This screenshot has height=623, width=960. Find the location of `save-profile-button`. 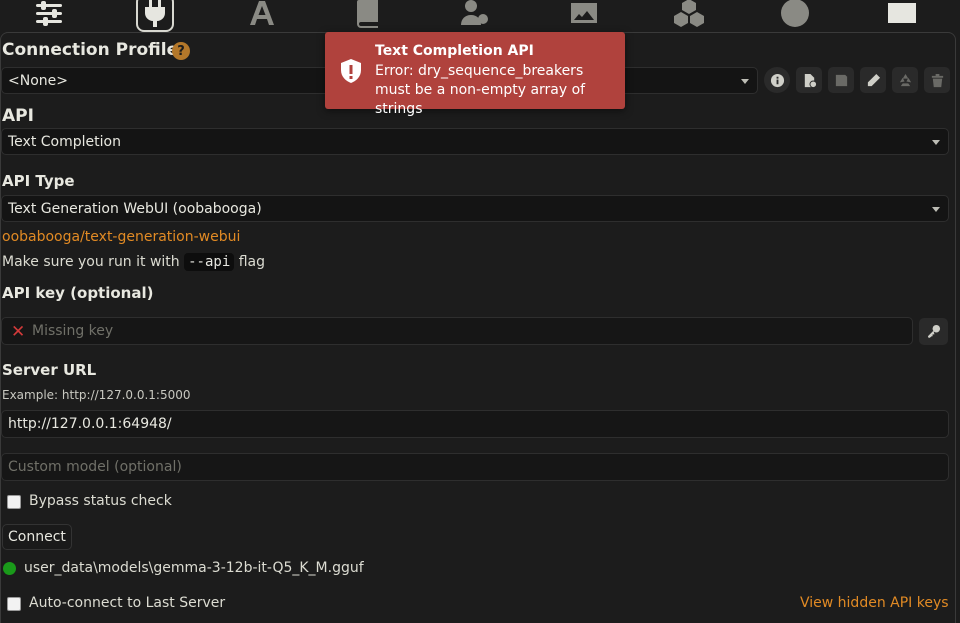

save-profile-button is located at coordinates (841, 80).